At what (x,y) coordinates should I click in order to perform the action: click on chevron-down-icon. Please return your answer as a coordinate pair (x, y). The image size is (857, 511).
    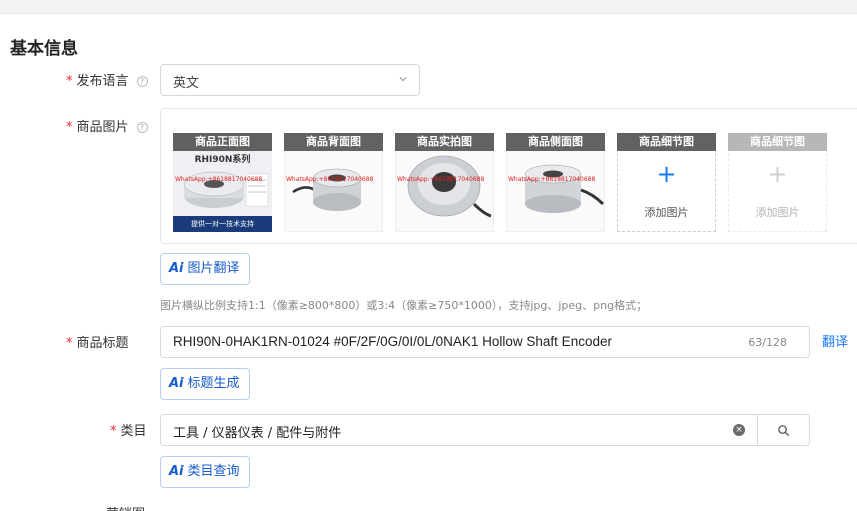
    Looking at the image, I should click on (403, 79).